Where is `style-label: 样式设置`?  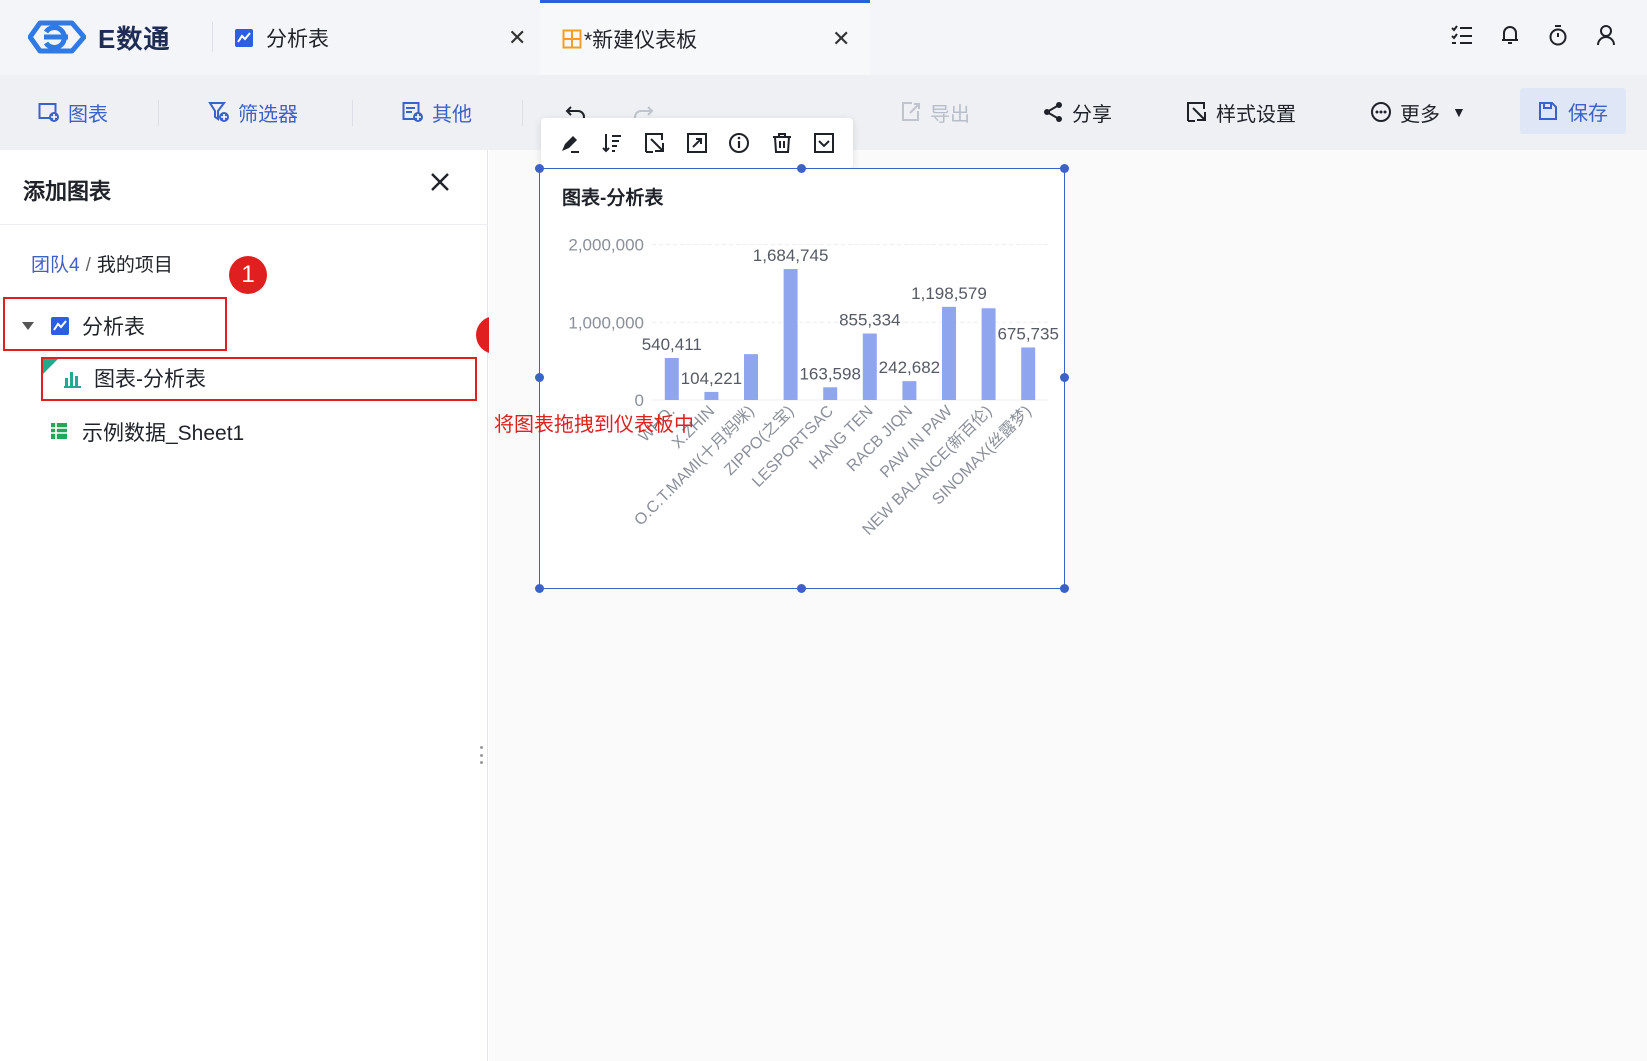 style-label: 样式设置 is located at coordinates (1256, 114).